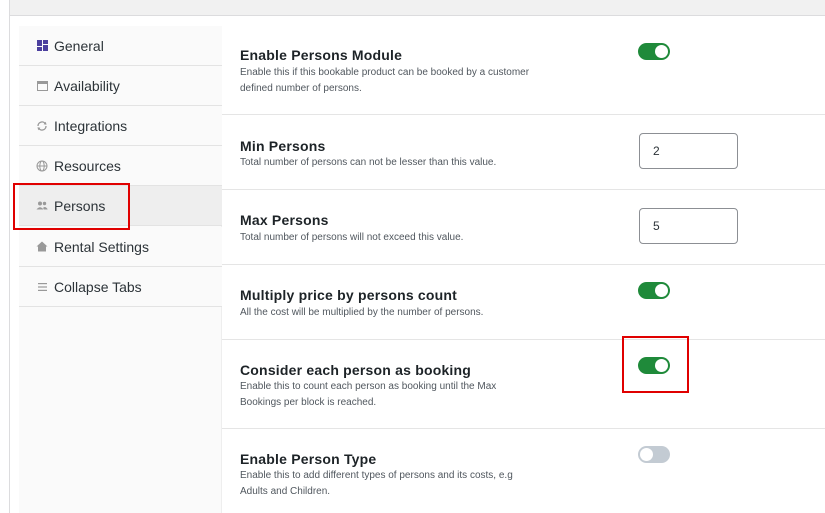 The height and width of the screenshot is (513, 825). Describe the element at coordinates (87, 165) in the screenshot. I see `tab-label: Resources` at that location.